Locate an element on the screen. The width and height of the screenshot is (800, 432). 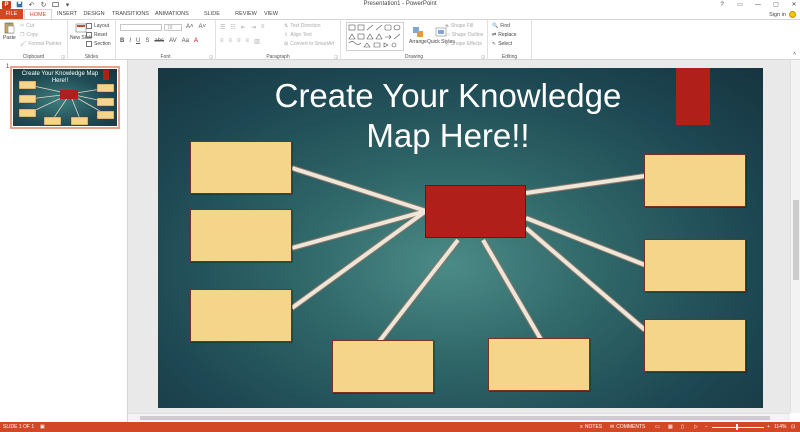
align-right-icon: ≡ is located at coordinates (239, 41).